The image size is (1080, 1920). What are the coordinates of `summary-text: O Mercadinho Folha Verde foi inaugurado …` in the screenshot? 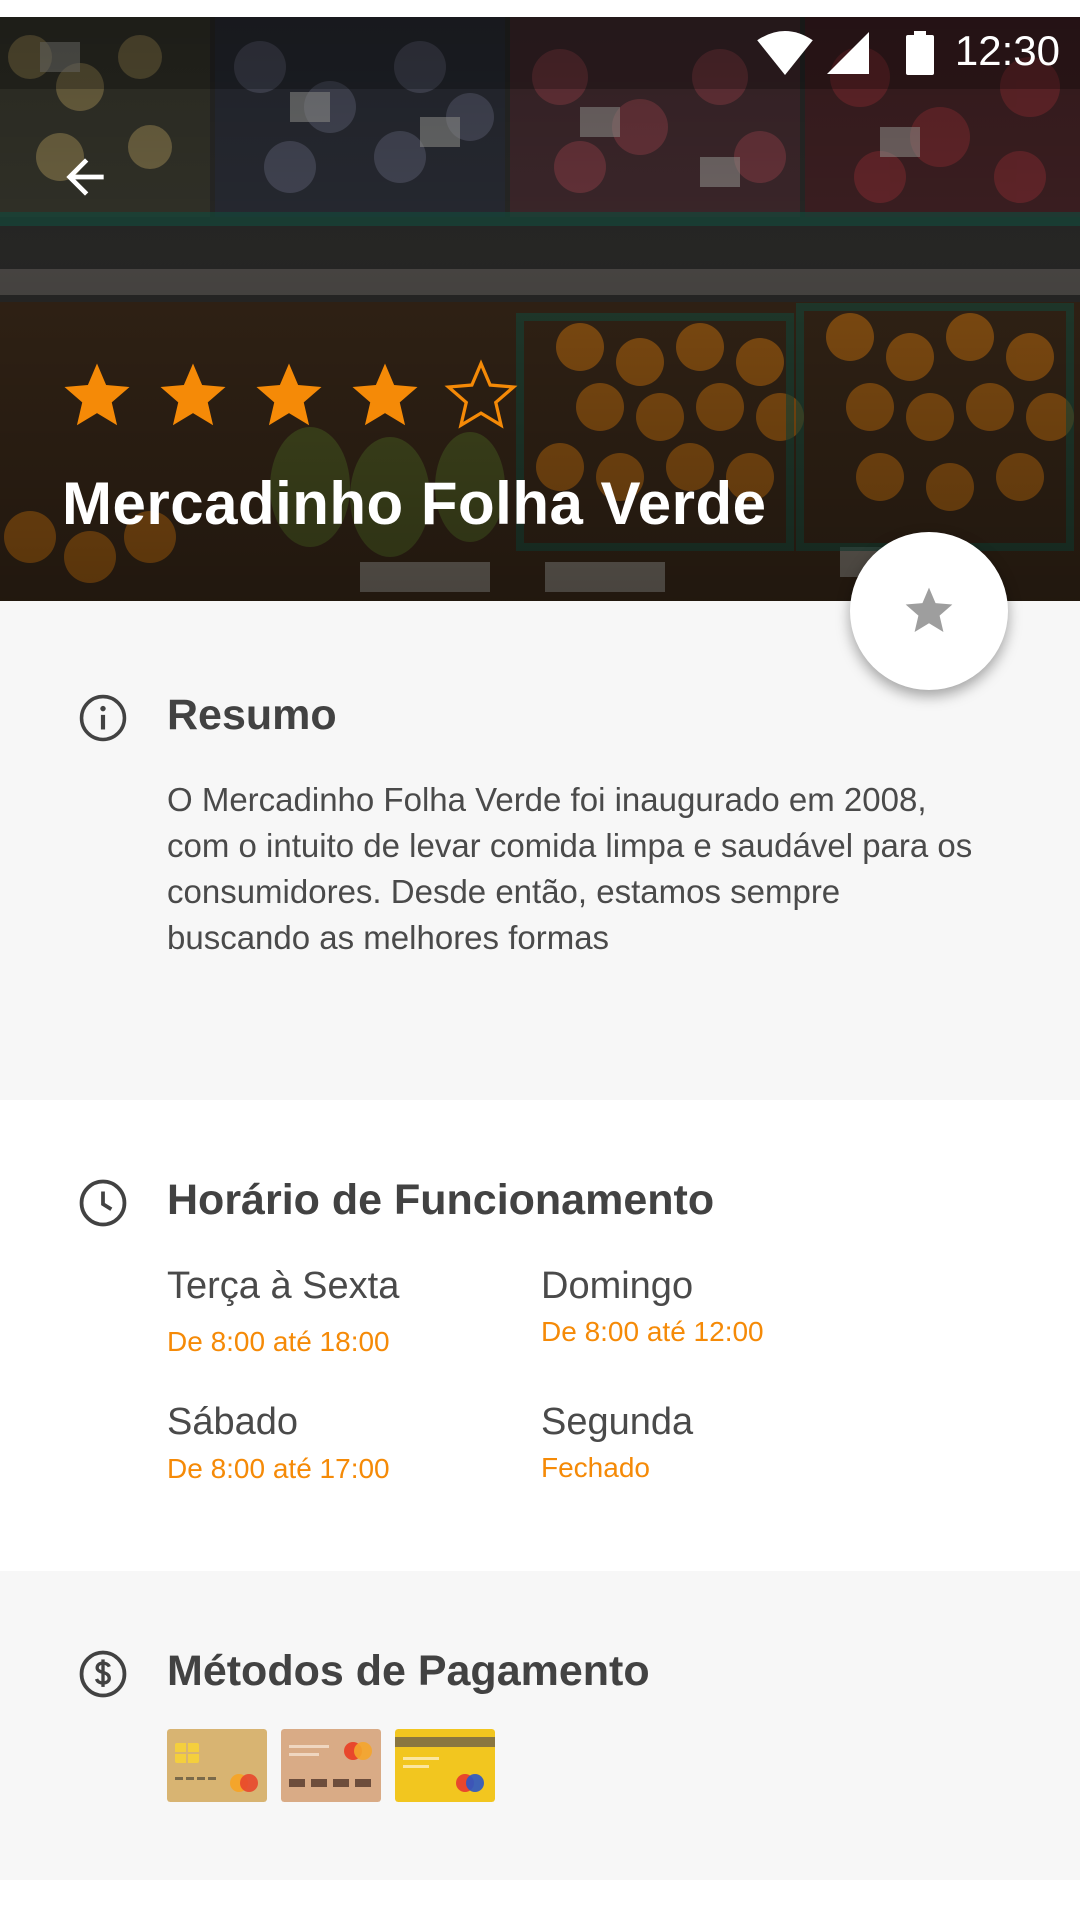 It's located at (570, 868).